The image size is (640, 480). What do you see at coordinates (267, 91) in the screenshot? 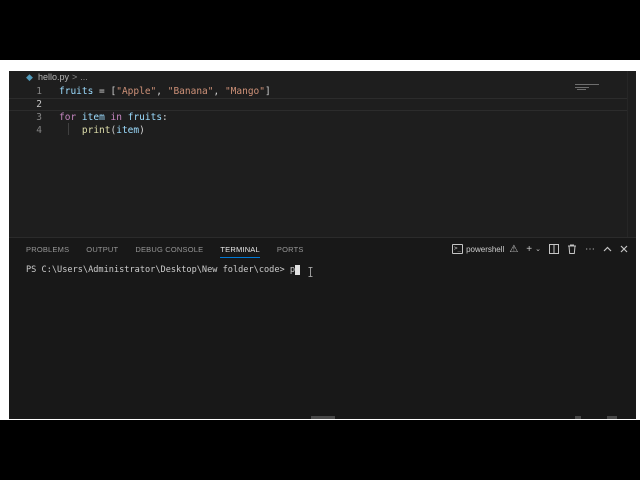
I see `code-token: ]` at bounding box center [267, 91].